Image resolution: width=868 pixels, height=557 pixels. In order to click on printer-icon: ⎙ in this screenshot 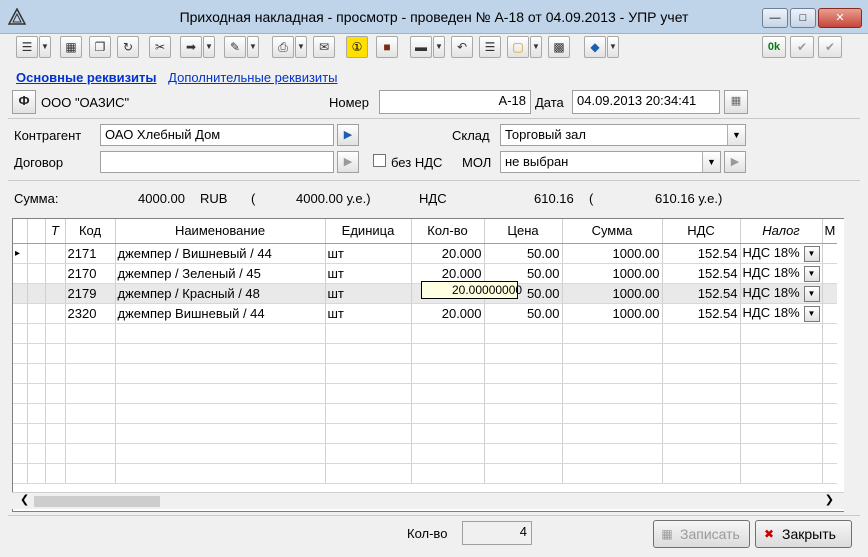, I will do `click(283, 47)`.